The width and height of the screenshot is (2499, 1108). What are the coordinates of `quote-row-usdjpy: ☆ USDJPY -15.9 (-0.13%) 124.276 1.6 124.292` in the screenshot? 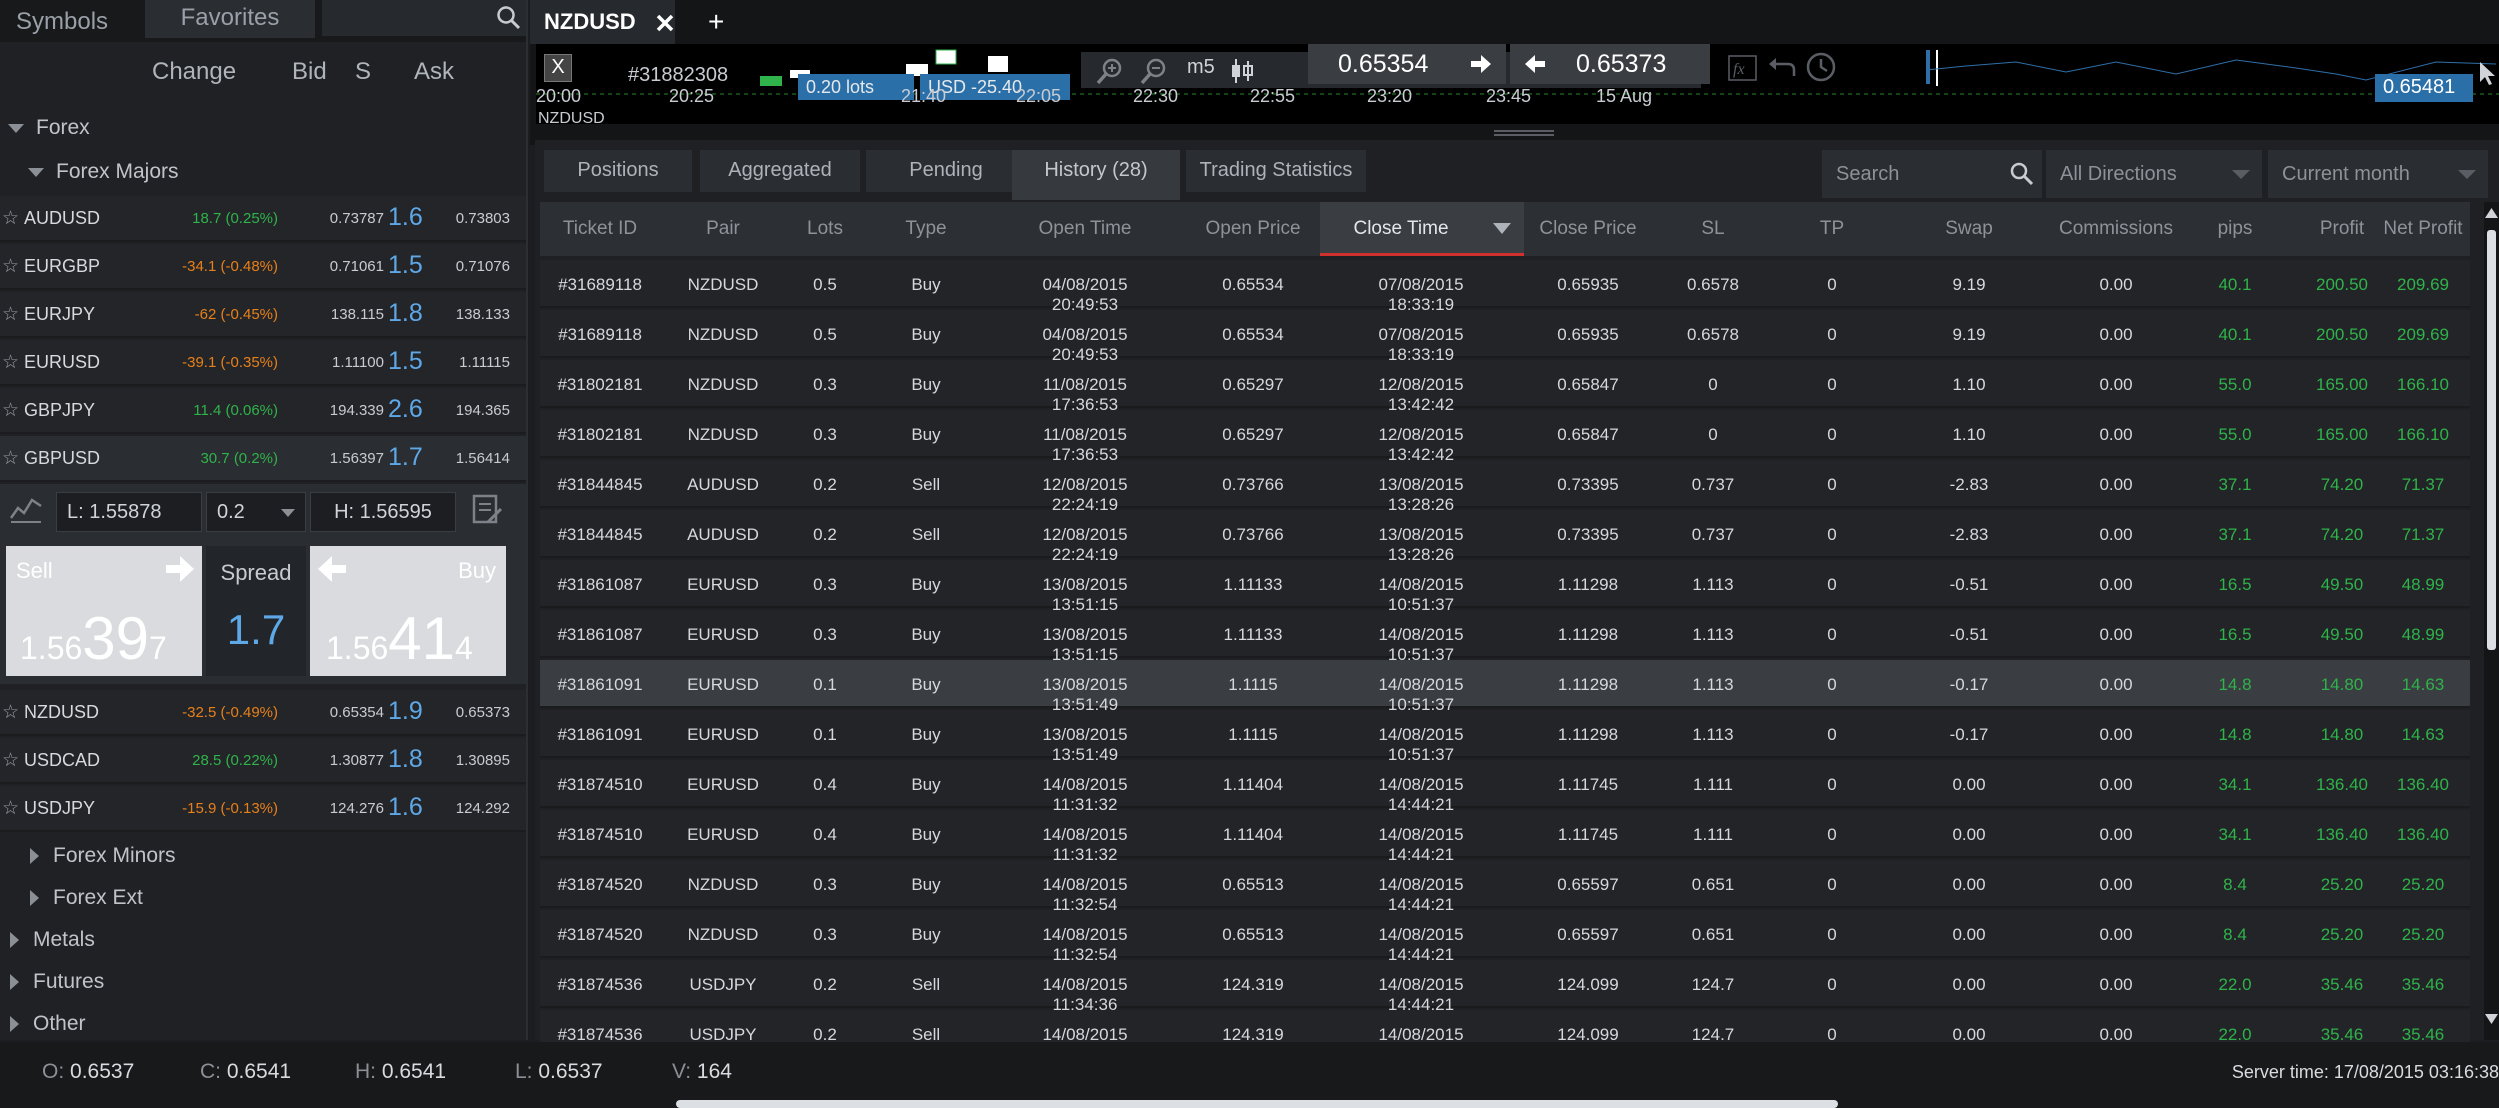 It's located at (263, 809).